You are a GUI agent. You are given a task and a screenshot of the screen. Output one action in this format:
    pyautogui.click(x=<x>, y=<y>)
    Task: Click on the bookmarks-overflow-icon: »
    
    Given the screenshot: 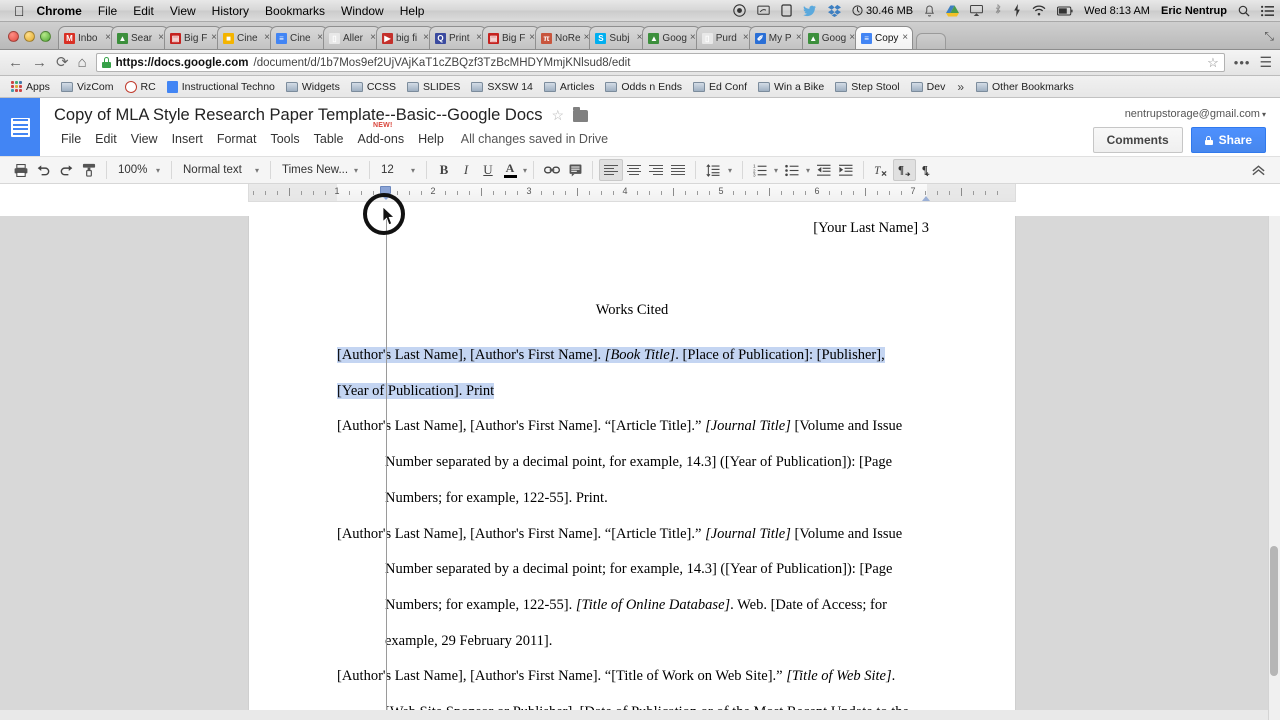 What is the action you would take?
    pyautogui.click(x=960, y=87)
    